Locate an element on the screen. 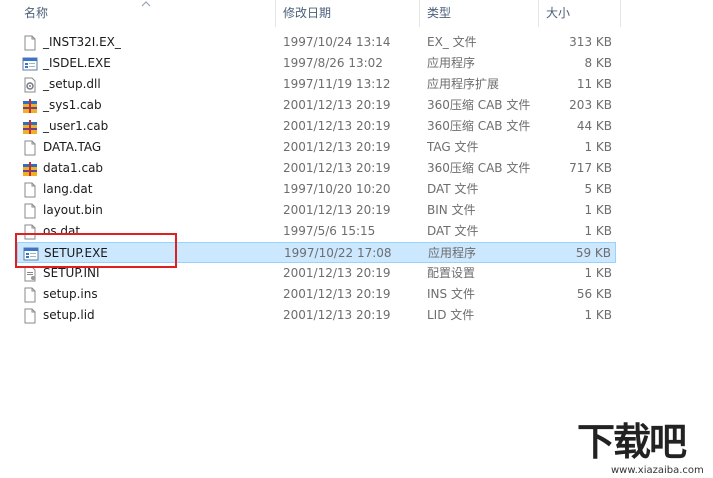 This screenshot has width=713, height=478. file-type: TAG 文件 is located at coordinates (453, 147).